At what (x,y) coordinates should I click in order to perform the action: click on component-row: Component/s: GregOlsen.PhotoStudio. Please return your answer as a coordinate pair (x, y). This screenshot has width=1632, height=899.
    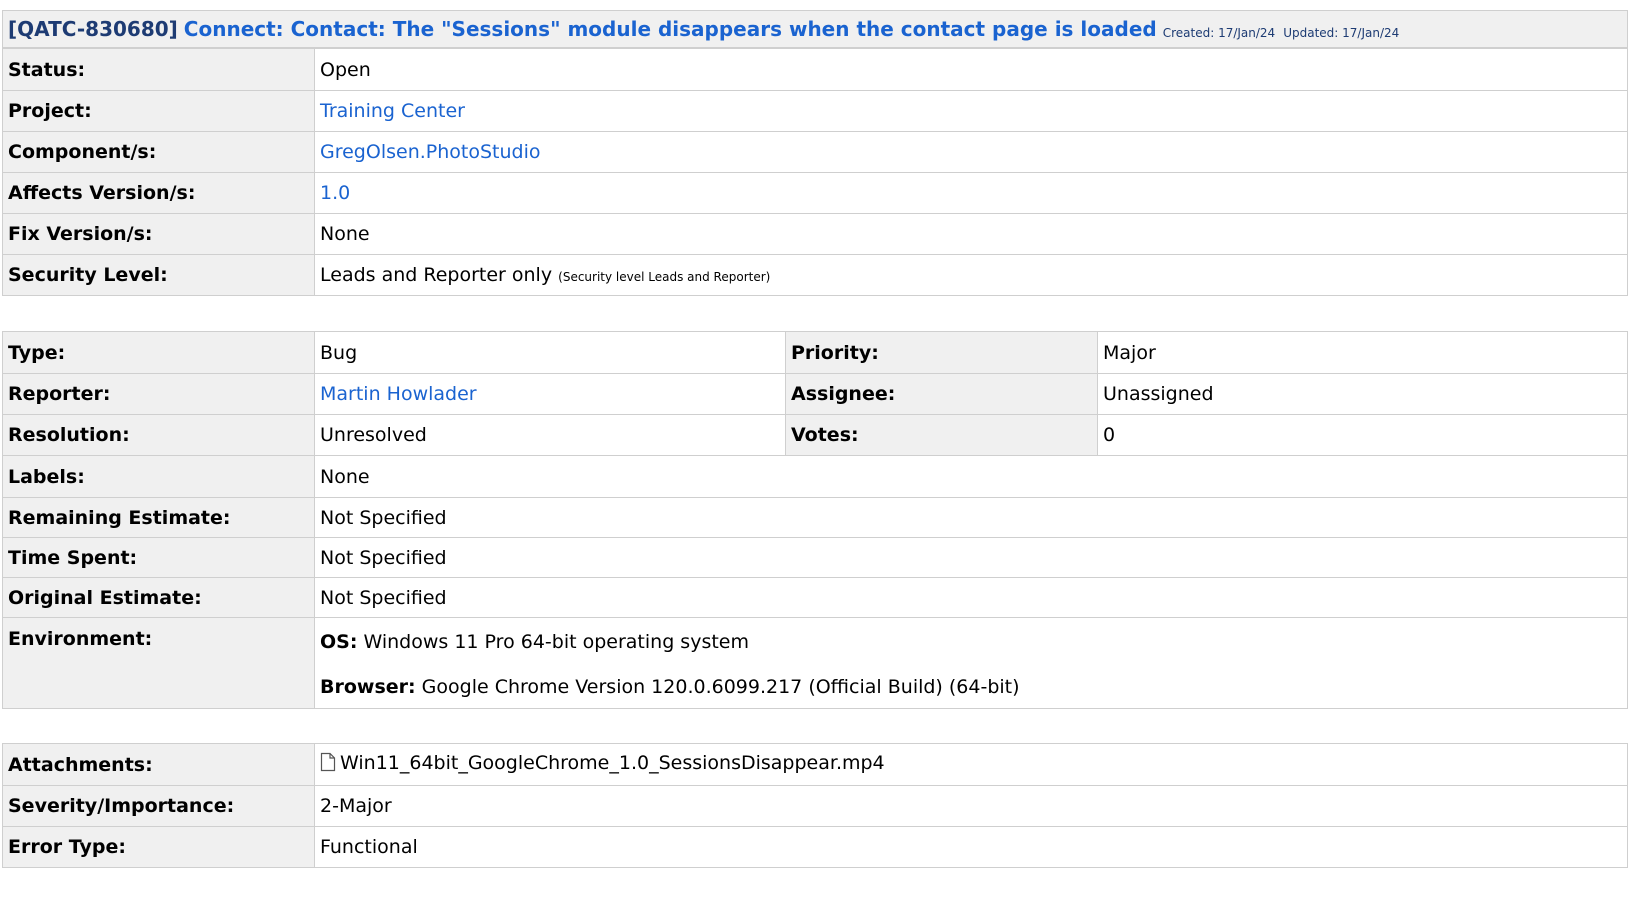
    Looking at the image, I should click on (815, 152).